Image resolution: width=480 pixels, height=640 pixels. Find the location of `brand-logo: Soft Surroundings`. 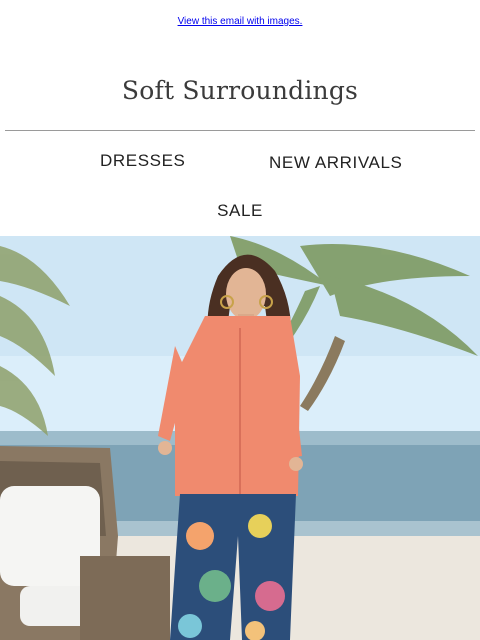

brand-logo: Soft Surroundings is located at coordinates (240, 90).